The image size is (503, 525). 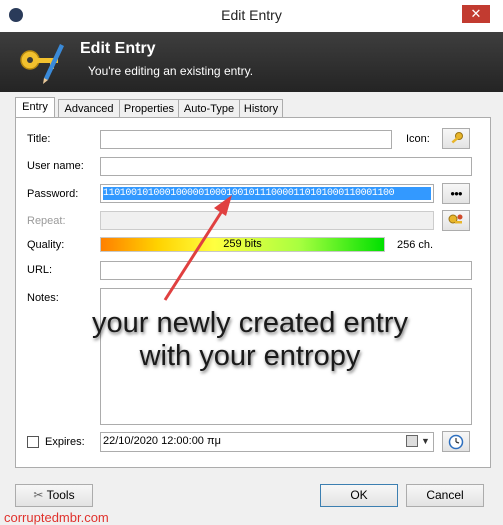 What do you see at coordinates (250, 323) in the screenshot?
I see `annotation-line-1: your newly created entry` at bounding box center [250, 323].